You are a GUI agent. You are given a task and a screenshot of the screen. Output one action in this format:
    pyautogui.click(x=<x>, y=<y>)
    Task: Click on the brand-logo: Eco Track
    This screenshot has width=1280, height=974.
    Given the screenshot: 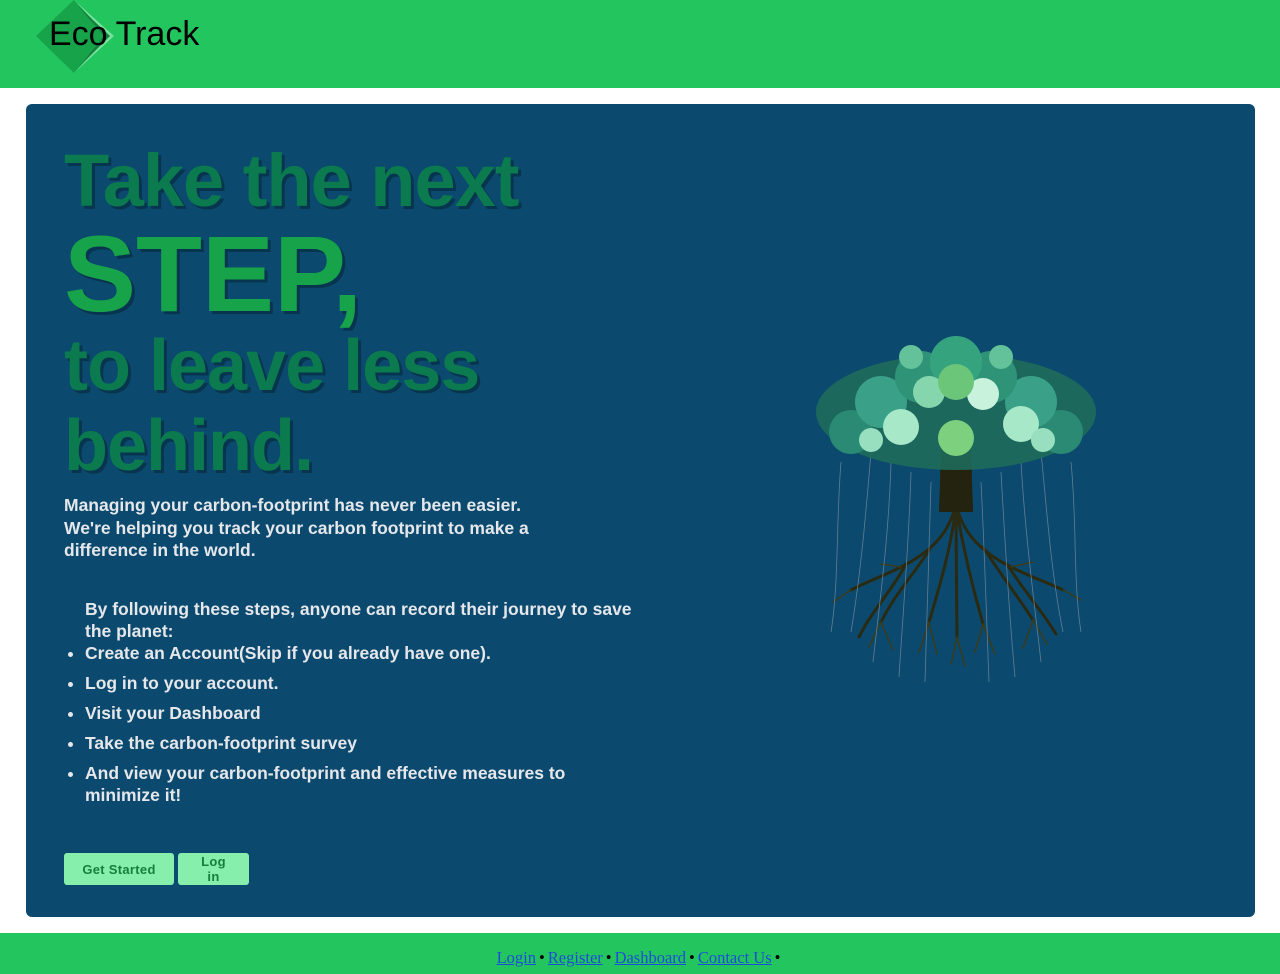 What is the action you would take?
    pyautogui.click(x=136, y=37)
    